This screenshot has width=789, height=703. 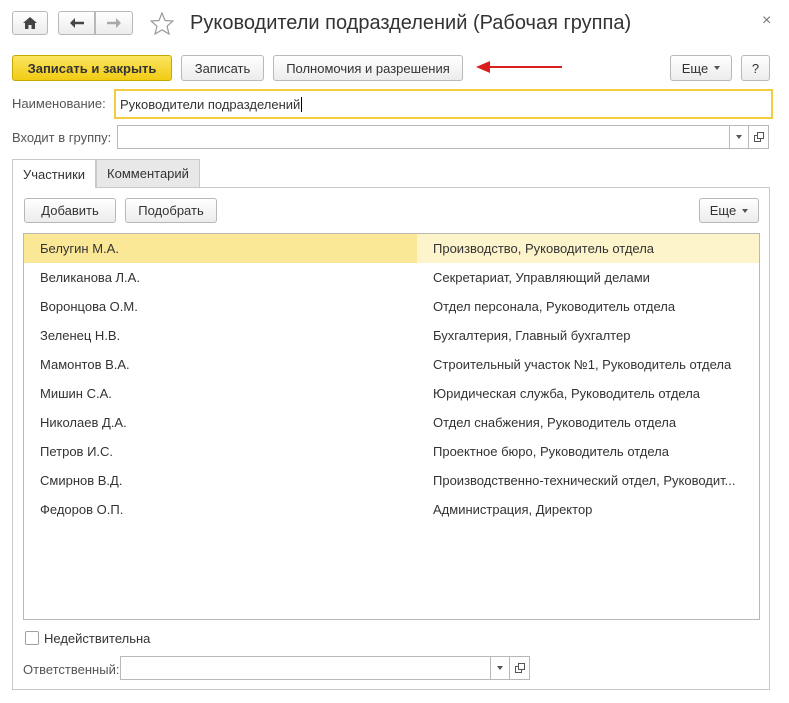 What do you see at coordinates (32, 638) in the screenshot?
I see `invalid-checkbox` at bounding box center [32, 638].